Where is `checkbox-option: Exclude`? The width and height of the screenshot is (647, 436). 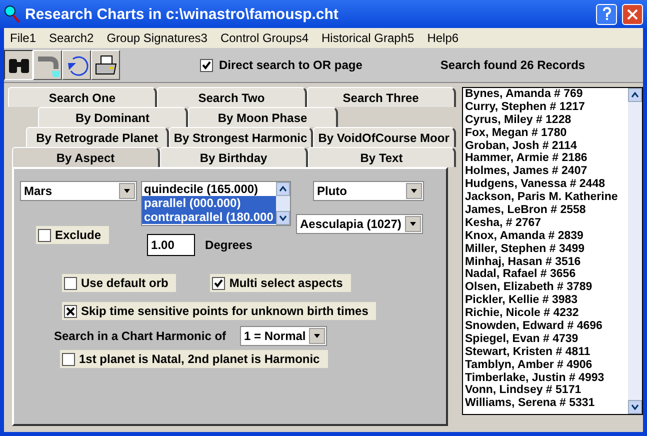 checkbox-option: Exclude is located at coordinates (73, 235).